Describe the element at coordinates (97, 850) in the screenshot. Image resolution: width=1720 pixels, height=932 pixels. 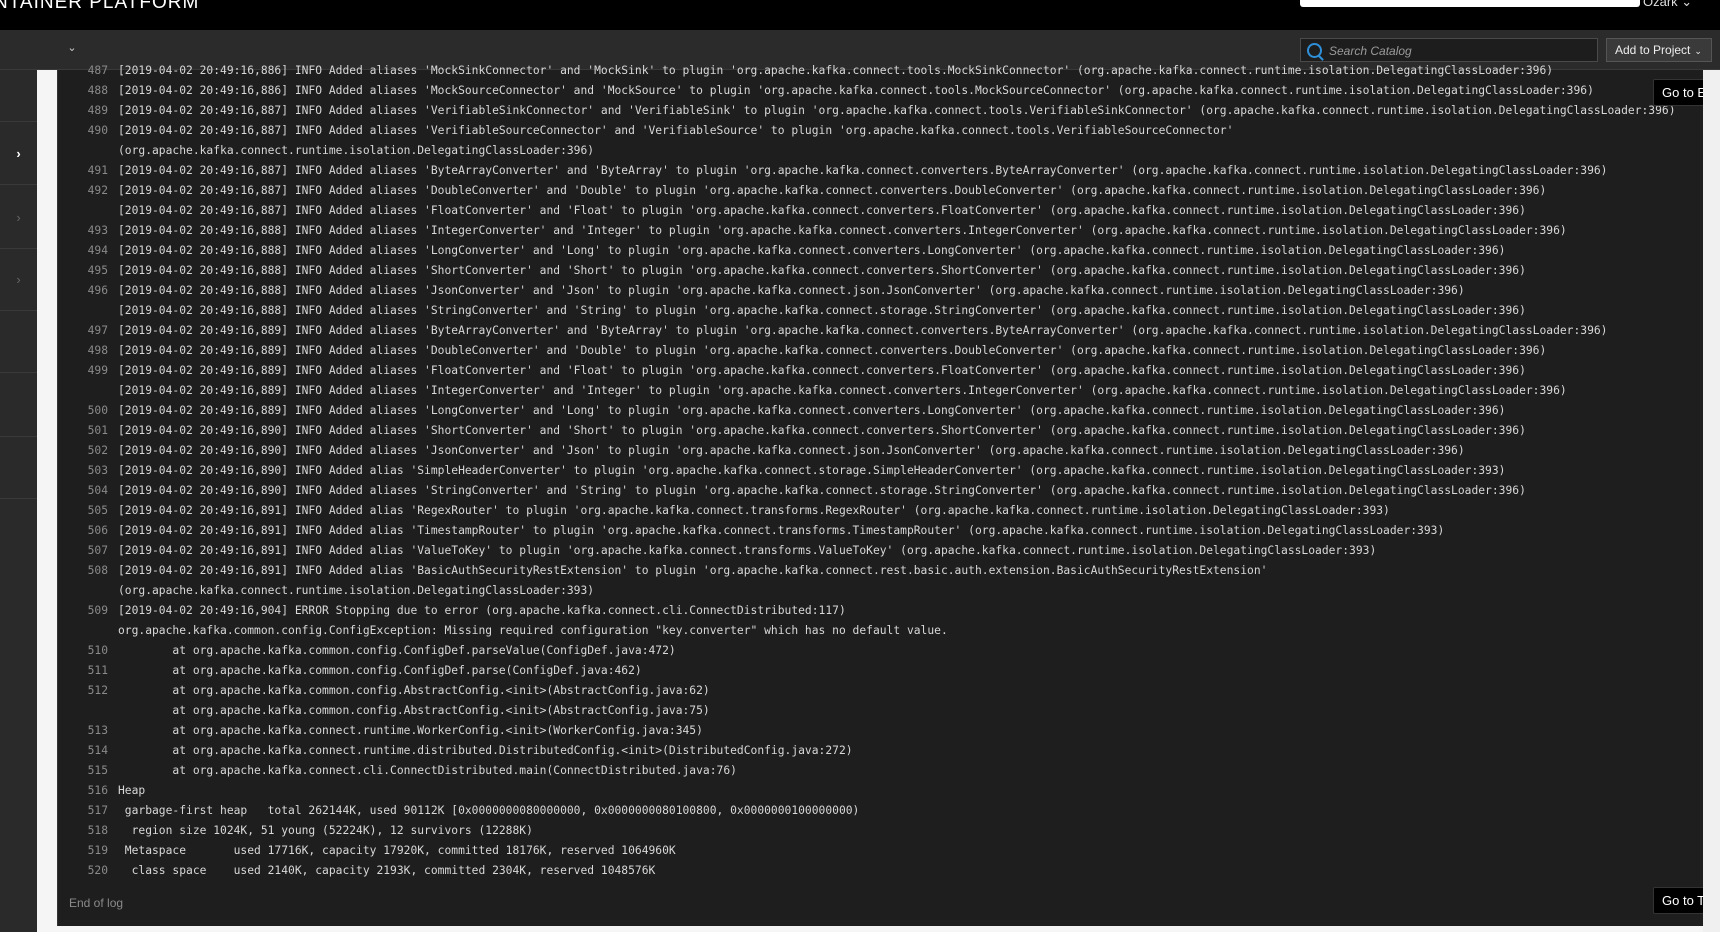
I see `line-number: 519` at that location.